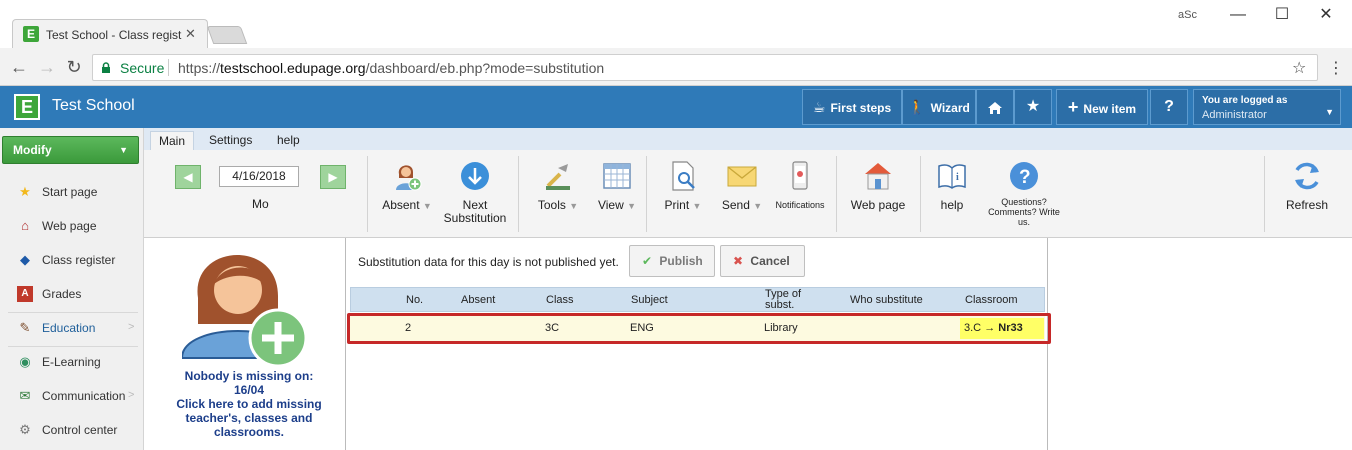 This screenshot has width=1352, height=450. Describe the element at coordinates (560, 300) in the screenshot. I see `column-header-class: Class` at that location.